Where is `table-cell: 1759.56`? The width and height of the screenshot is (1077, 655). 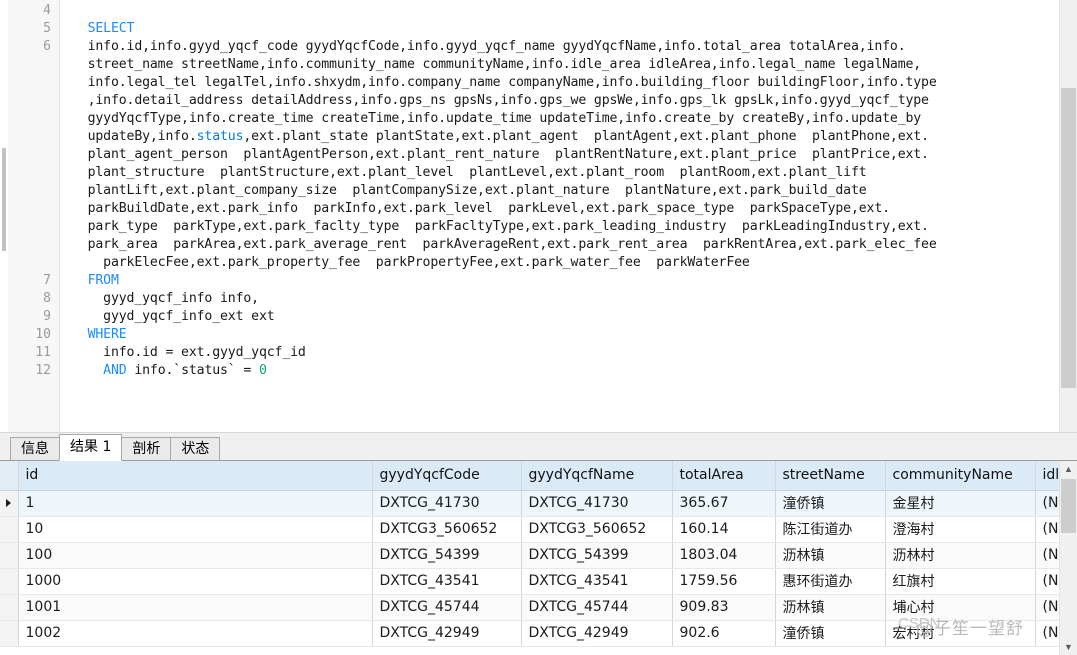 table-cell: 1759.56 is located at coordinates (724, 581).